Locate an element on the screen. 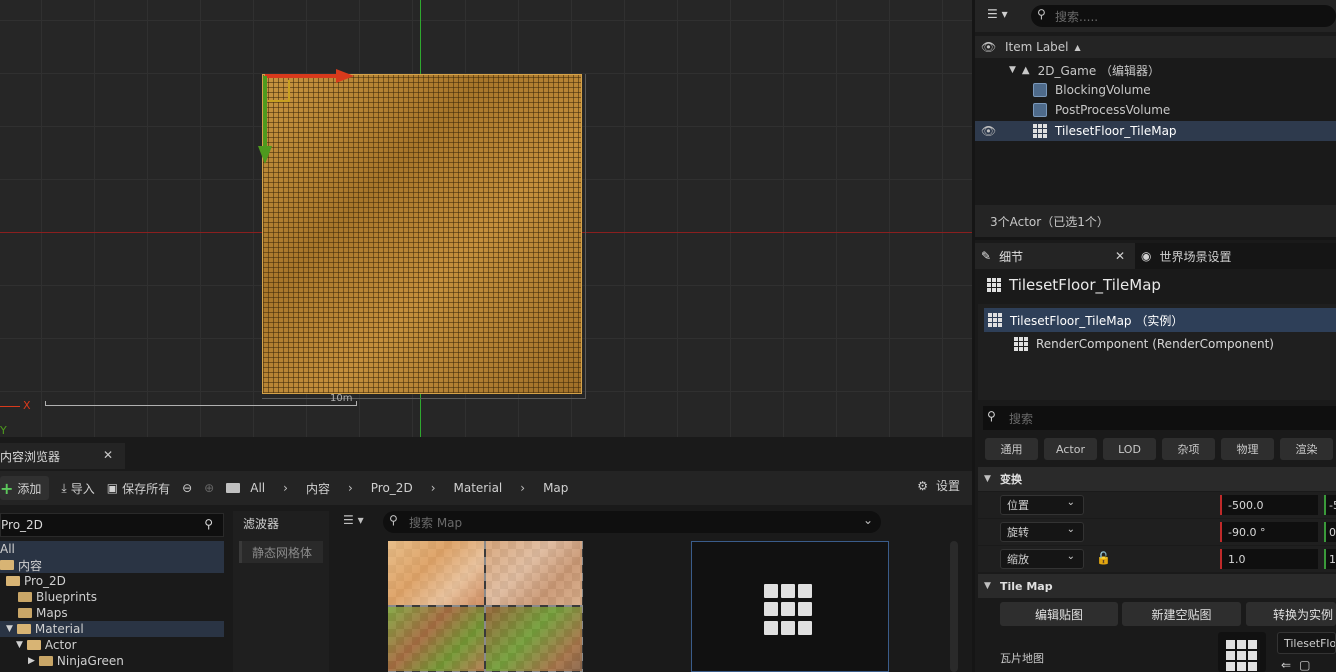 Image resolution: width=1336 pixels, height=672 pixels. filter-chip-actor: Actor is located at coordinates (1070, 449).